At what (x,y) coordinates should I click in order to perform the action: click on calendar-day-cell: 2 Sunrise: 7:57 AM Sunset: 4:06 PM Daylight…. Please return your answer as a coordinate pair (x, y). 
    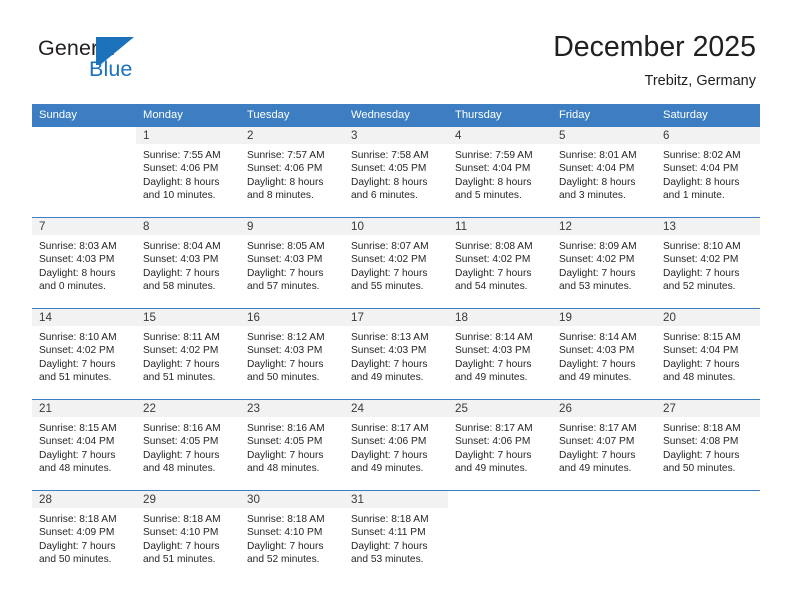
    Looking at the image, I should click on (292, 172).